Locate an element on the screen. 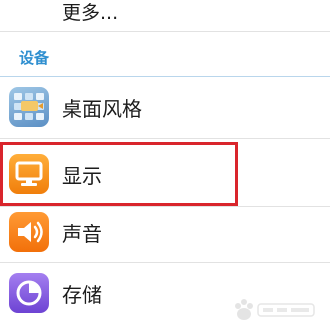 The height and width of the screenshot is (330, 330). highlight-annotation-box is located at coordinates (119, 174).